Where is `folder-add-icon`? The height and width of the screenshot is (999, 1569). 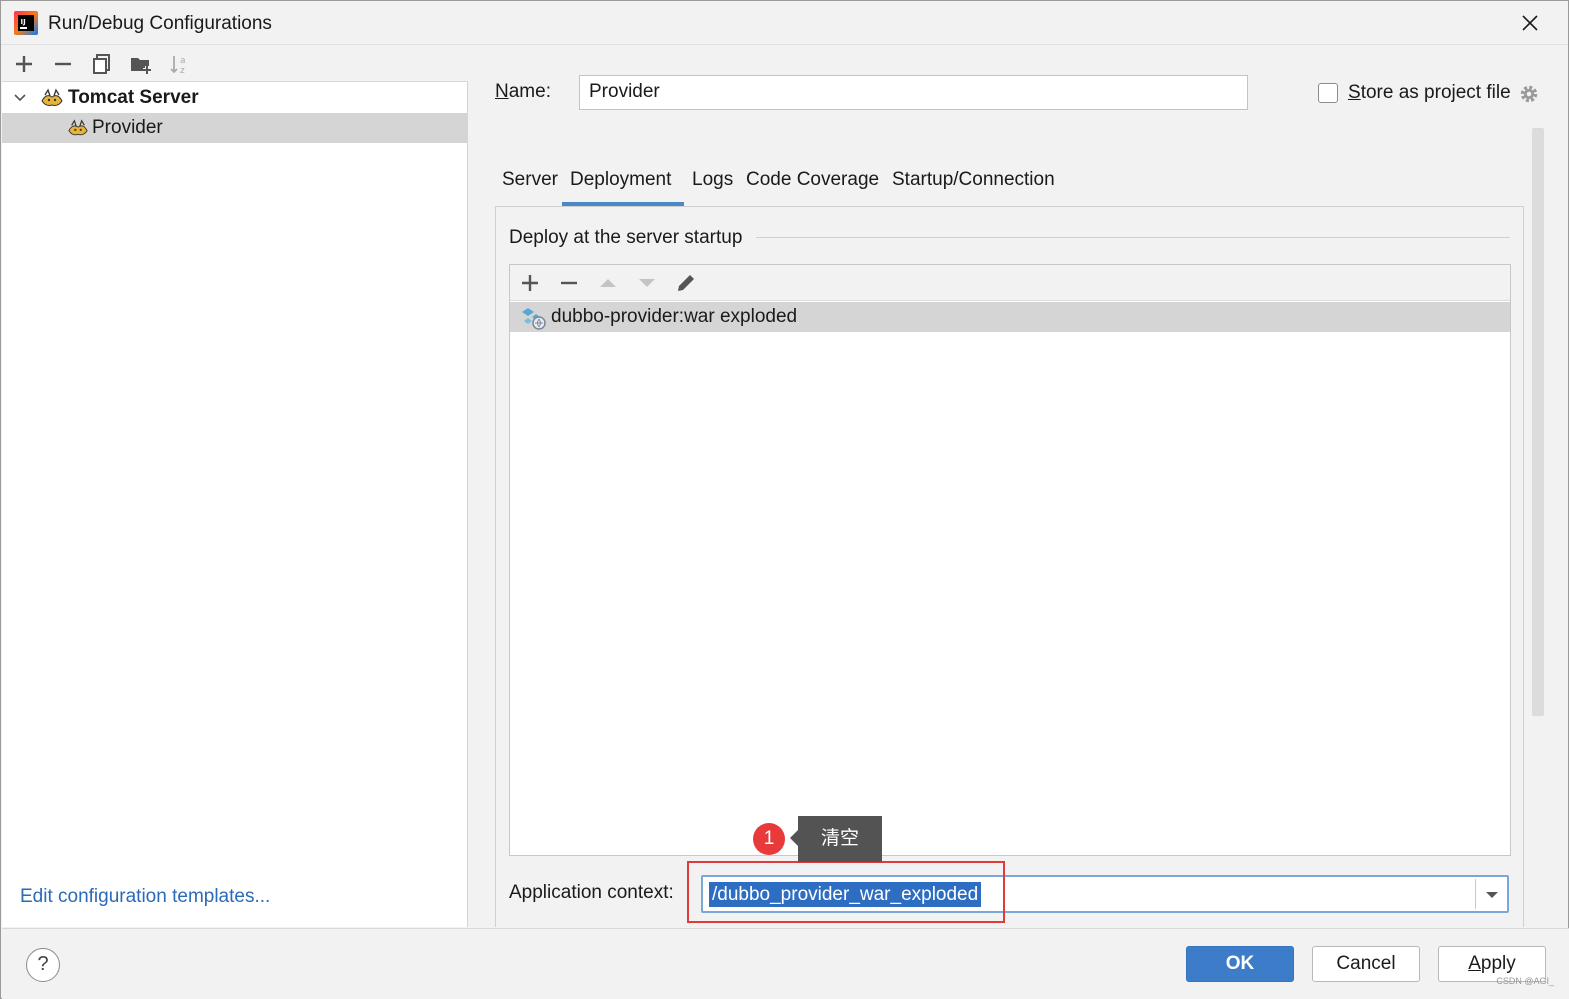
folder-add-icon is located at coordinates (141, 64).